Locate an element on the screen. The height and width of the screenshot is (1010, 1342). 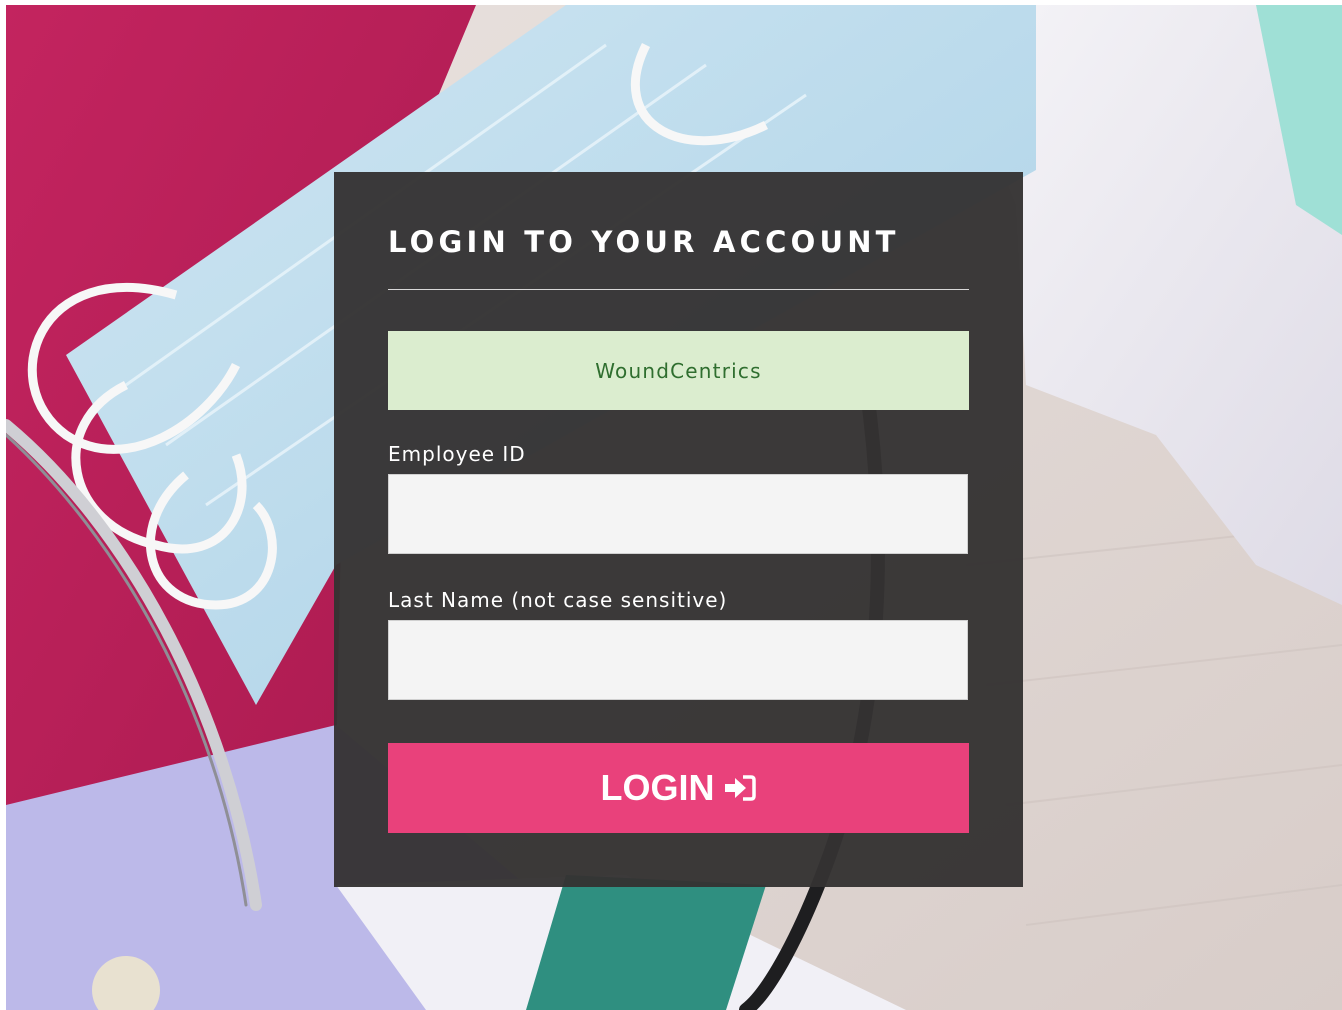
login-title: LOGIN TO YOUR ACCOUNT is located at coordinates (644, 242).